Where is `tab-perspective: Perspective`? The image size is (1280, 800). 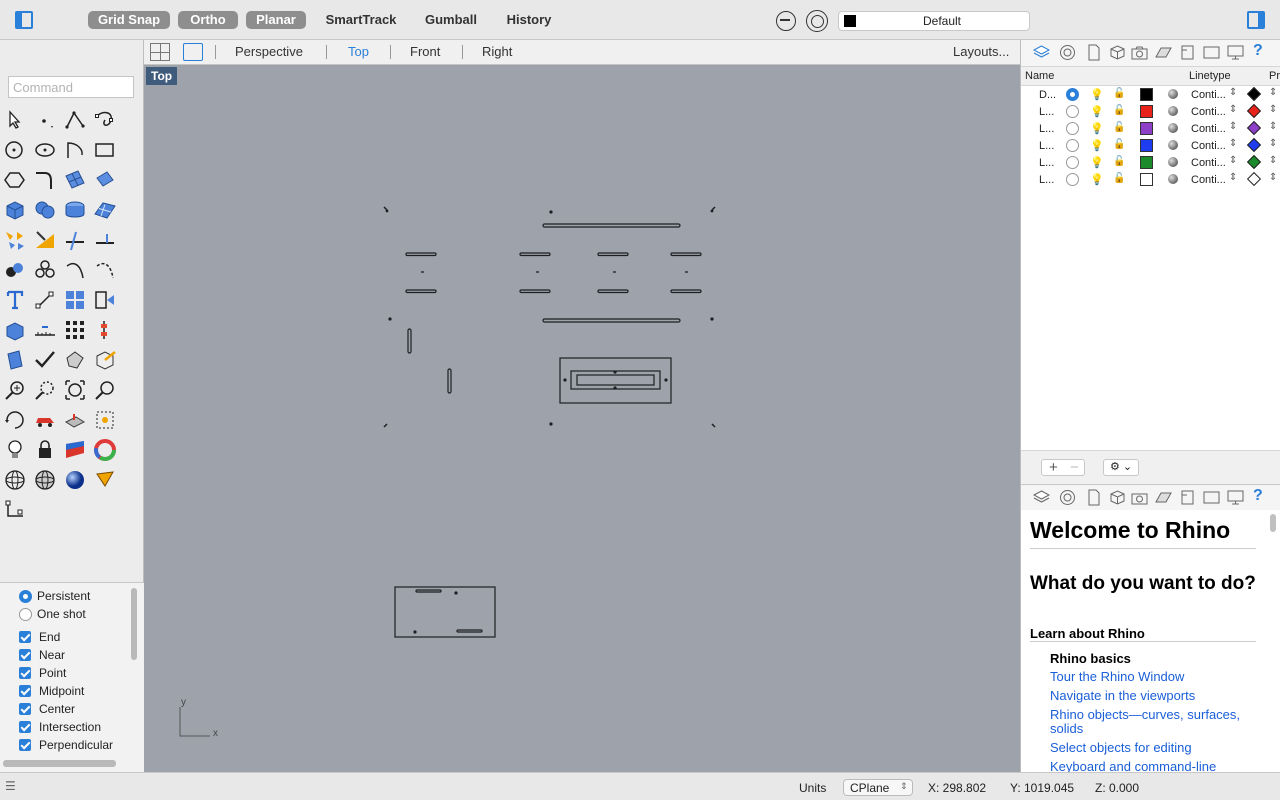
tab-perspective: Perspective is located at coordinates (269, 51).